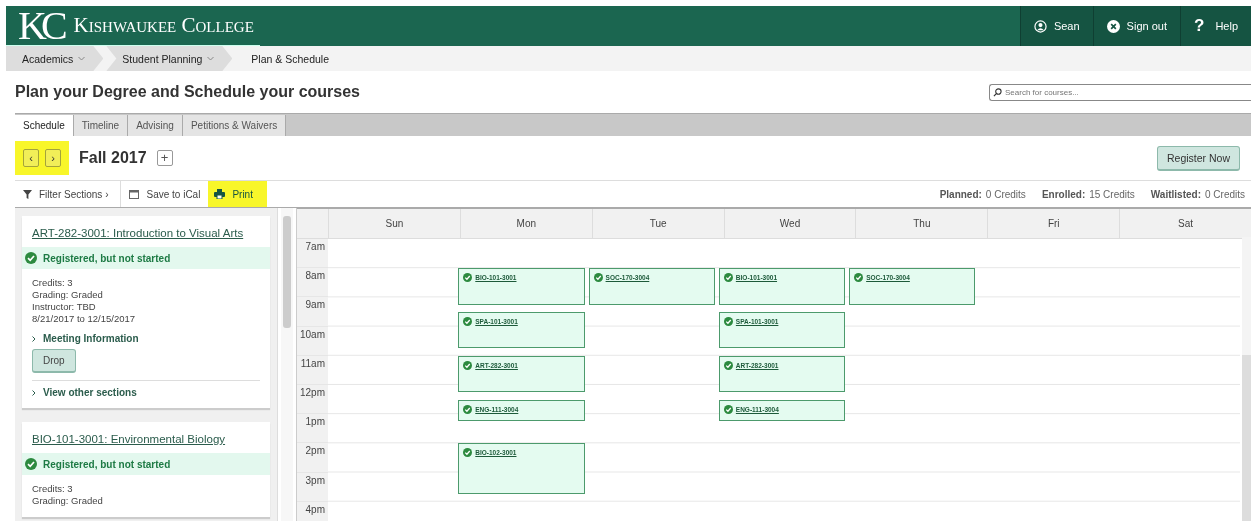 The width and height of the screenshot is (1251, 521). Describe the element at coordinates (657, 223) in the screenshot. I see `day-header: Tue` at that location.